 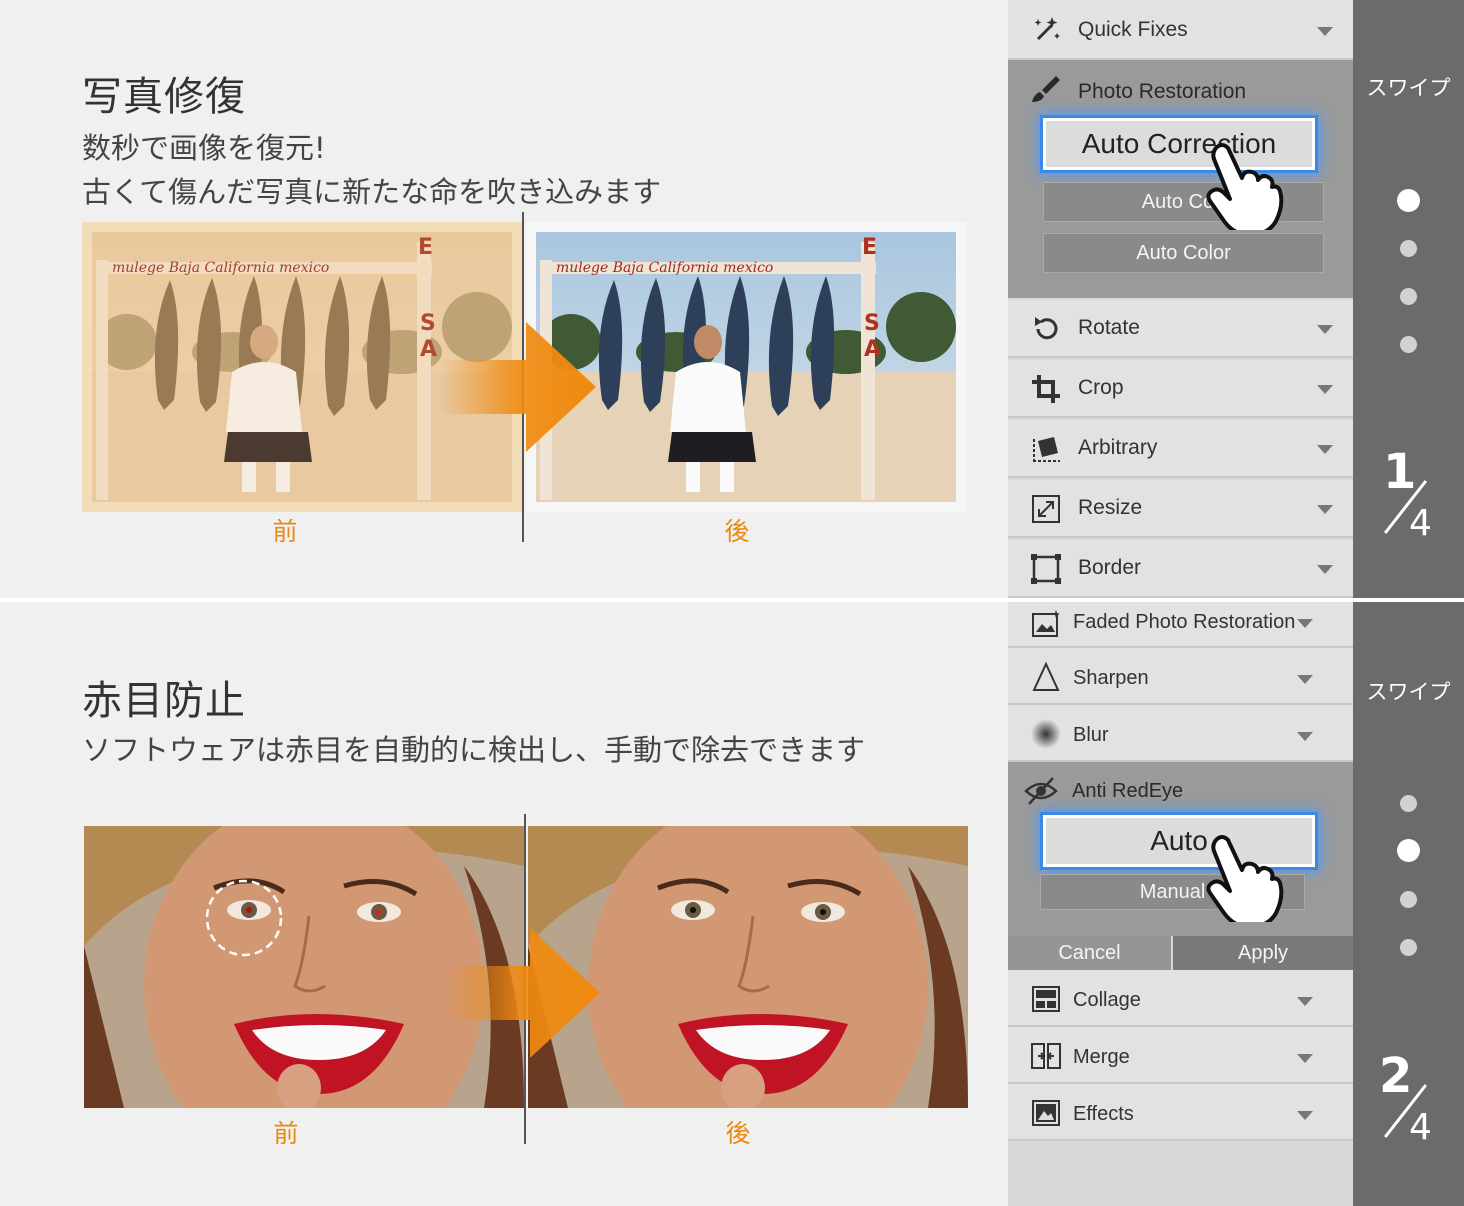 What do you see at coordinates (1046, 676) in the screenshot?
I see `sharpen-icon` at bounding box center [1046, 676].